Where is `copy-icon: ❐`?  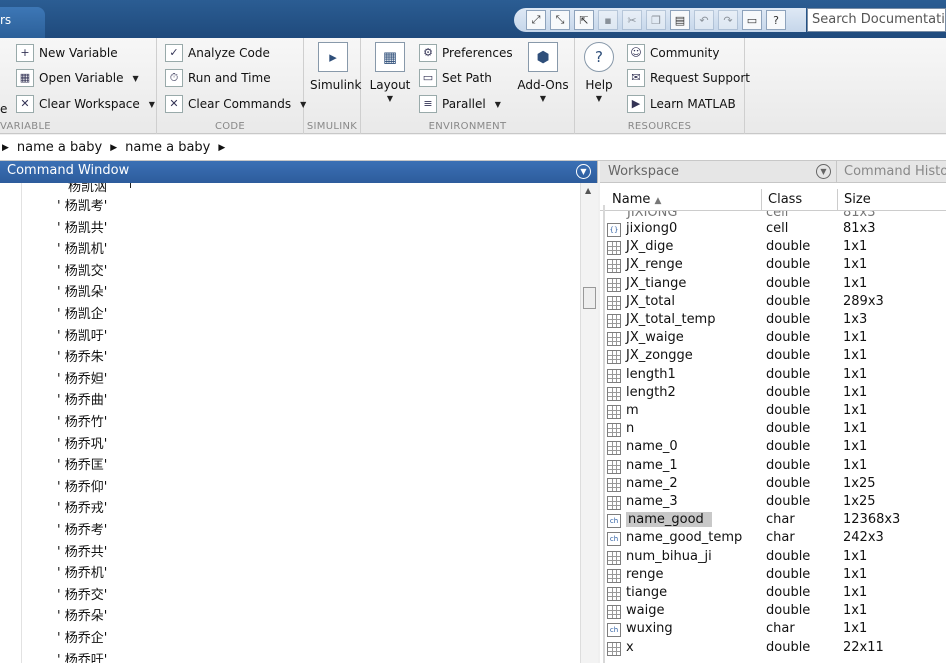
copy-icon: ❐ is located at coordinates (656, 20).